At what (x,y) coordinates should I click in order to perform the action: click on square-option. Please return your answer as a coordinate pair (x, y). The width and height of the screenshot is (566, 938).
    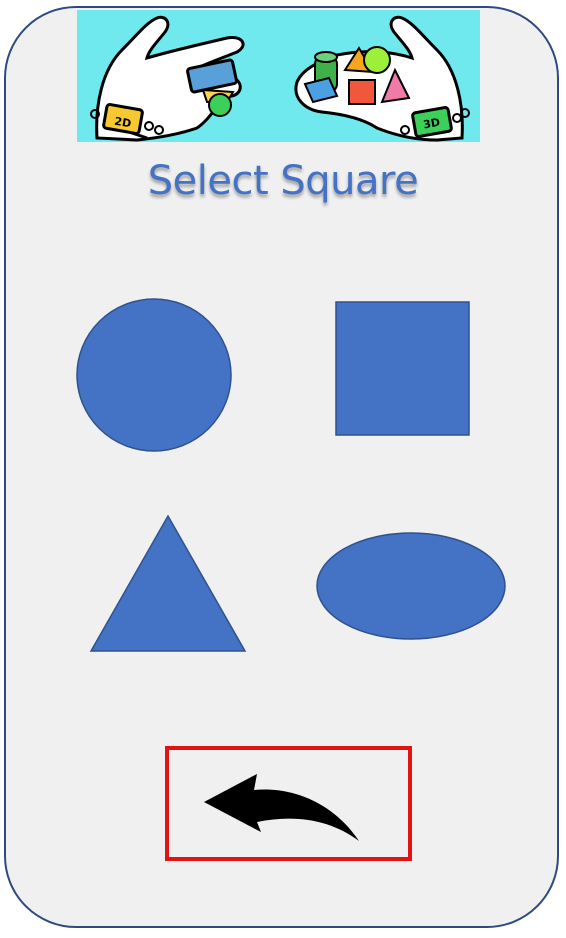
    Looking at the image, I should click on (403, 369).